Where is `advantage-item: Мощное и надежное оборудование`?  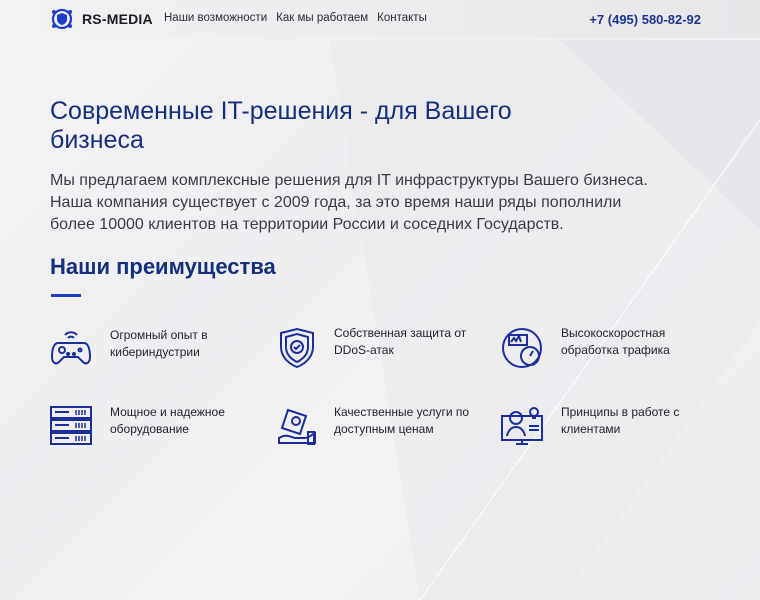
advantage-item: Мощное и надежное оборудование is located at coordinates (160, 425).